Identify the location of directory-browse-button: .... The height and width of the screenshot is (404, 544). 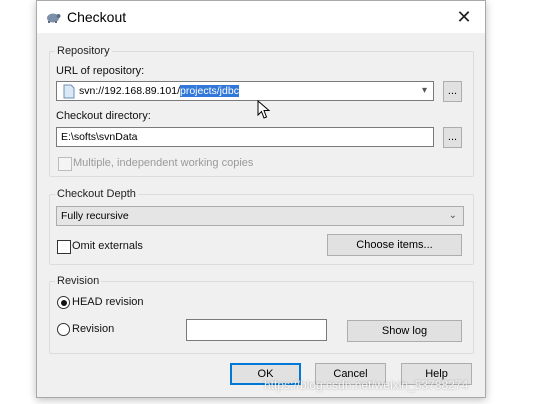
(452, 137).